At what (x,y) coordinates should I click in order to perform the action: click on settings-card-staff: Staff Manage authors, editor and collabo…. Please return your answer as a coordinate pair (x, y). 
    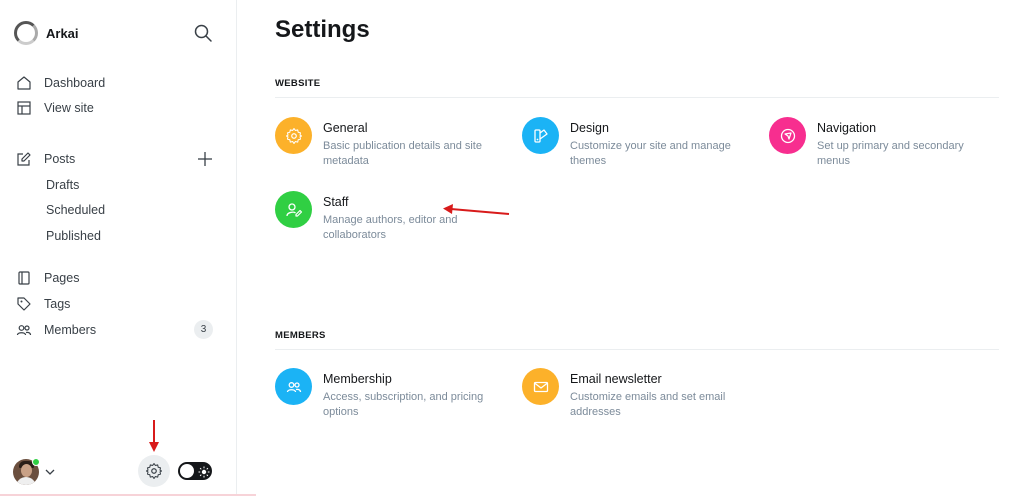
    Looking at the image, I should click on (390, 219).